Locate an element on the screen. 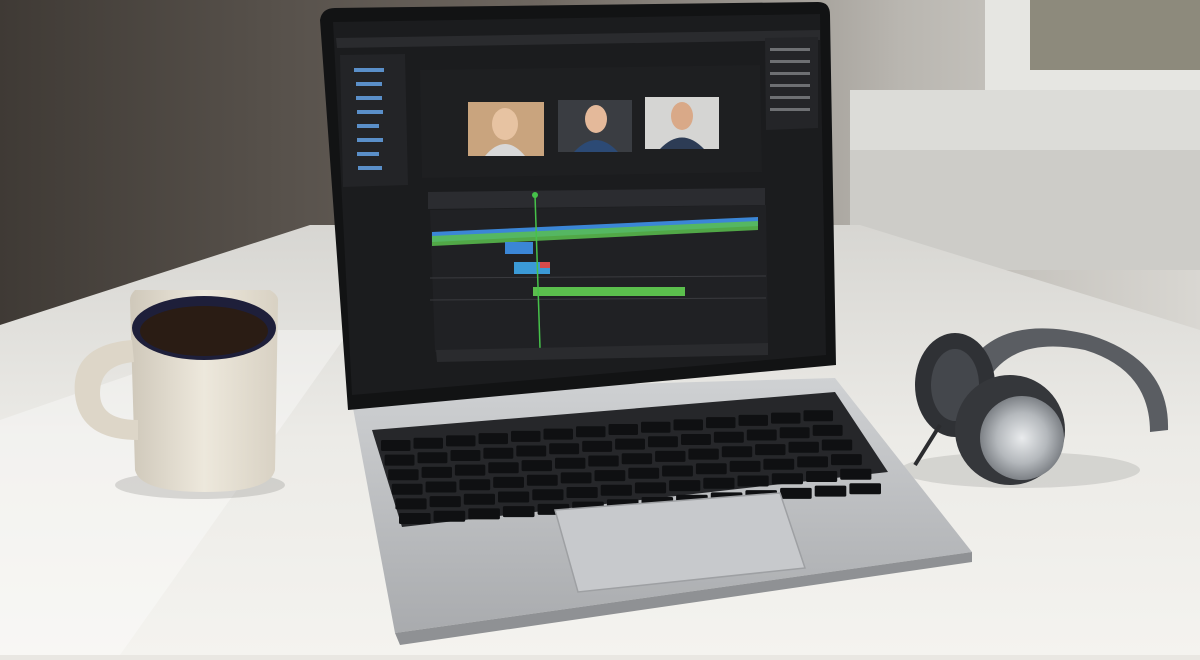 Image resolution: width=1200 pixels, height=660 pixels. window-glass is located at coordinates (1115, 35).